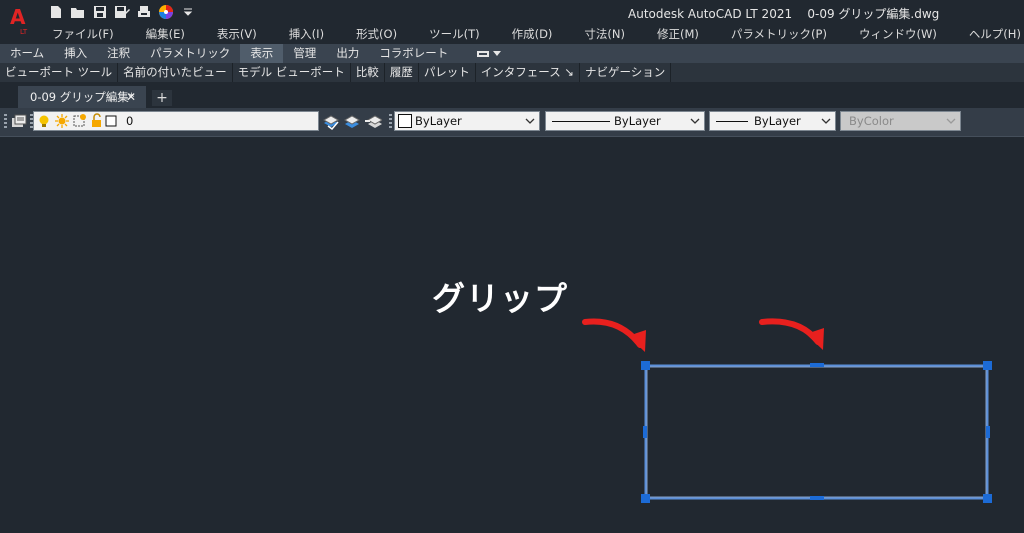 This screenshot has height=533, width=1024. I want to click on selected-rectangle, so click(816, 432).